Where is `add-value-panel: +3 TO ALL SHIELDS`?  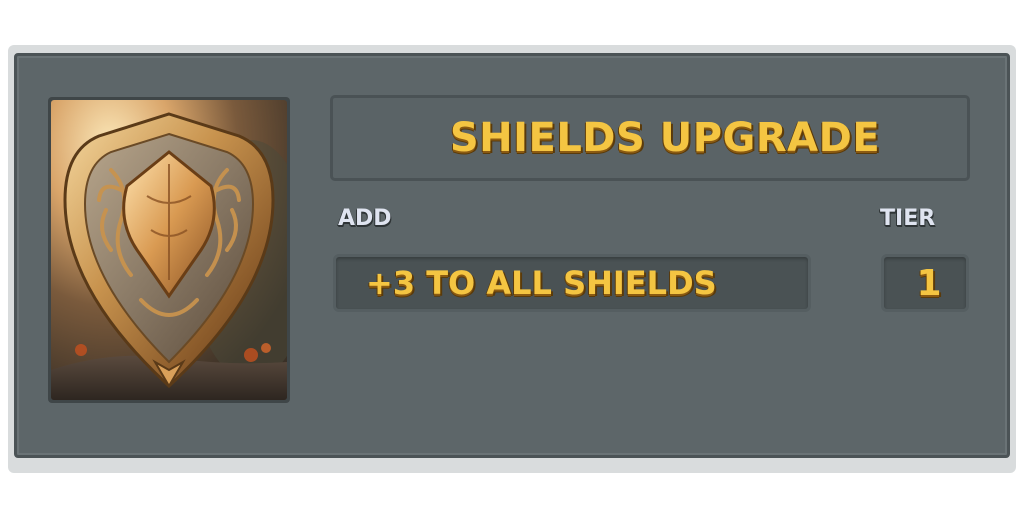
add-value-panel: +3 TO ALL SHIELDS is located at coordinates (572, 283).